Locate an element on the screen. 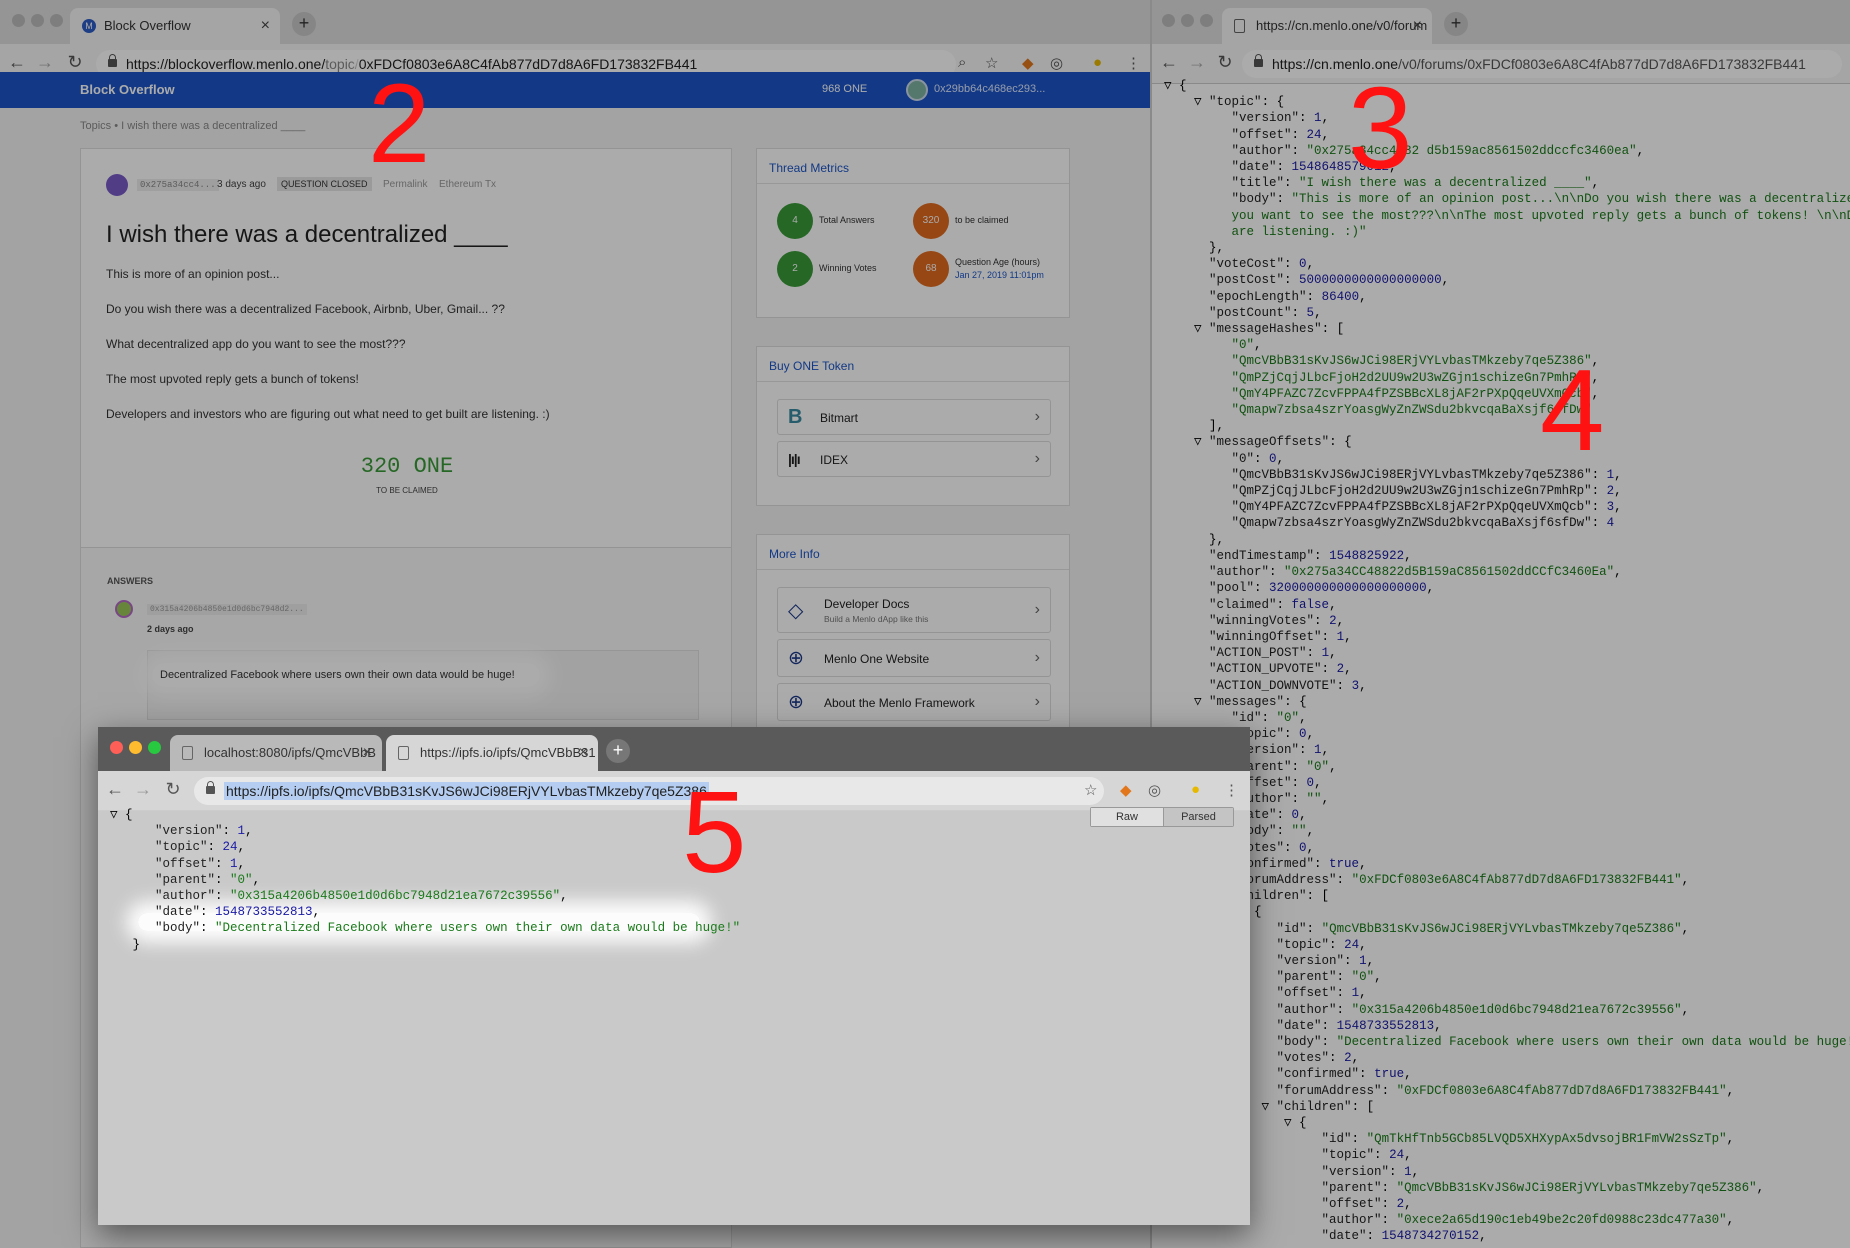  buy-token-card: Buy ONE Token B Bitmart › |ı|ı IDEX › is located at coordinates (913, 426).